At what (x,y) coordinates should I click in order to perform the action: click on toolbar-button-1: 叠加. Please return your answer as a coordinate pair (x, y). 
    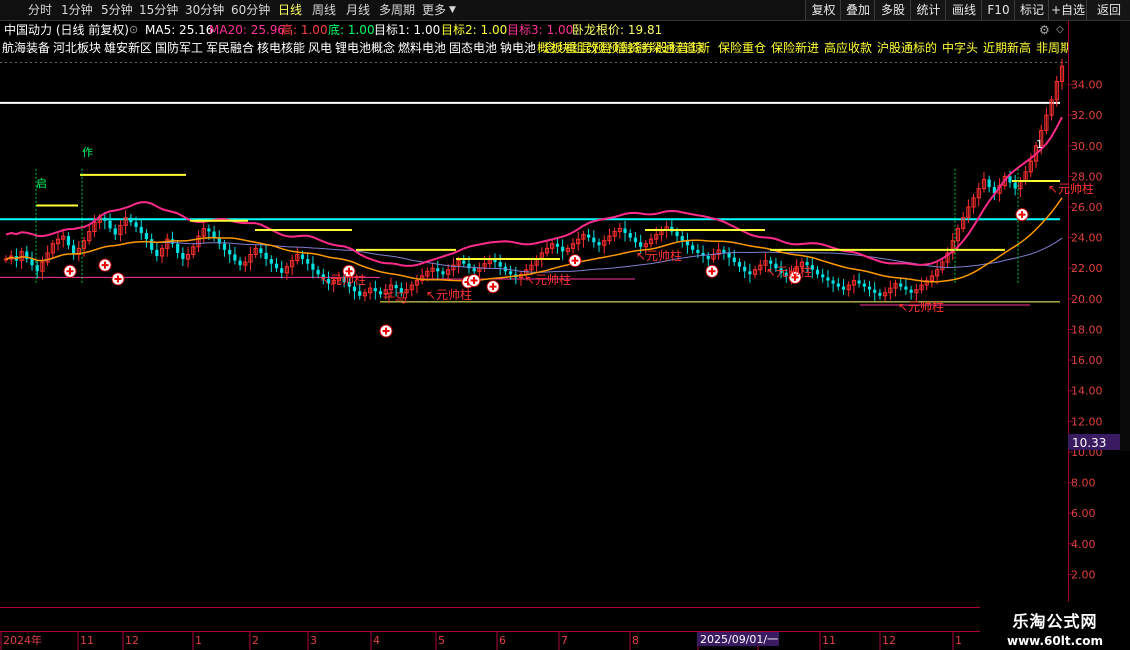
    Looking at the image, I should click on (857, 10).